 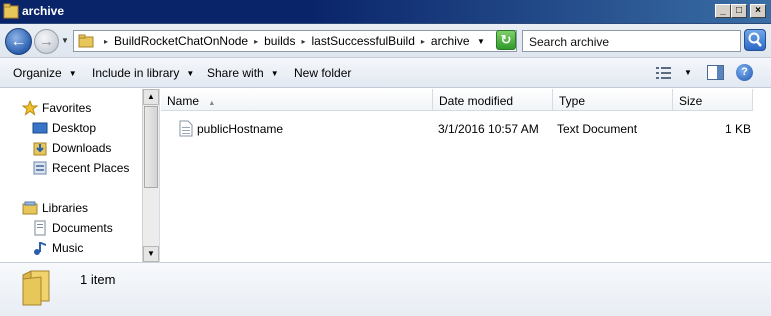 I want to click on nav-music: Music, so click(x=57, y=248).